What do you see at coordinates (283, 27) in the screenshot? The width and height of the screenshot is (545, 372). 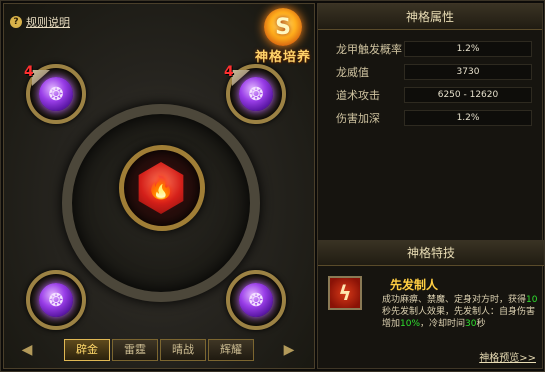 I see `train-emblem-icon: S` at bounding box center [283, 27].